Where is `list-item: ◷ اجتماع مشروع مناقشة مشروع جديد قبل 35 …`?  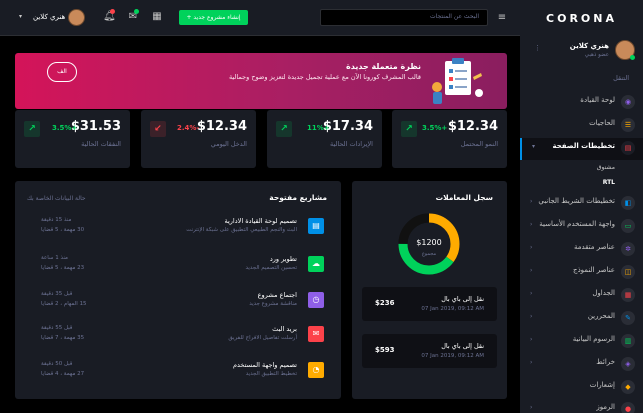 list-item: ◷ اجتماع مشروع مناقشة مشروع جديد قبل 35 … is located at coordinates (178, 306).